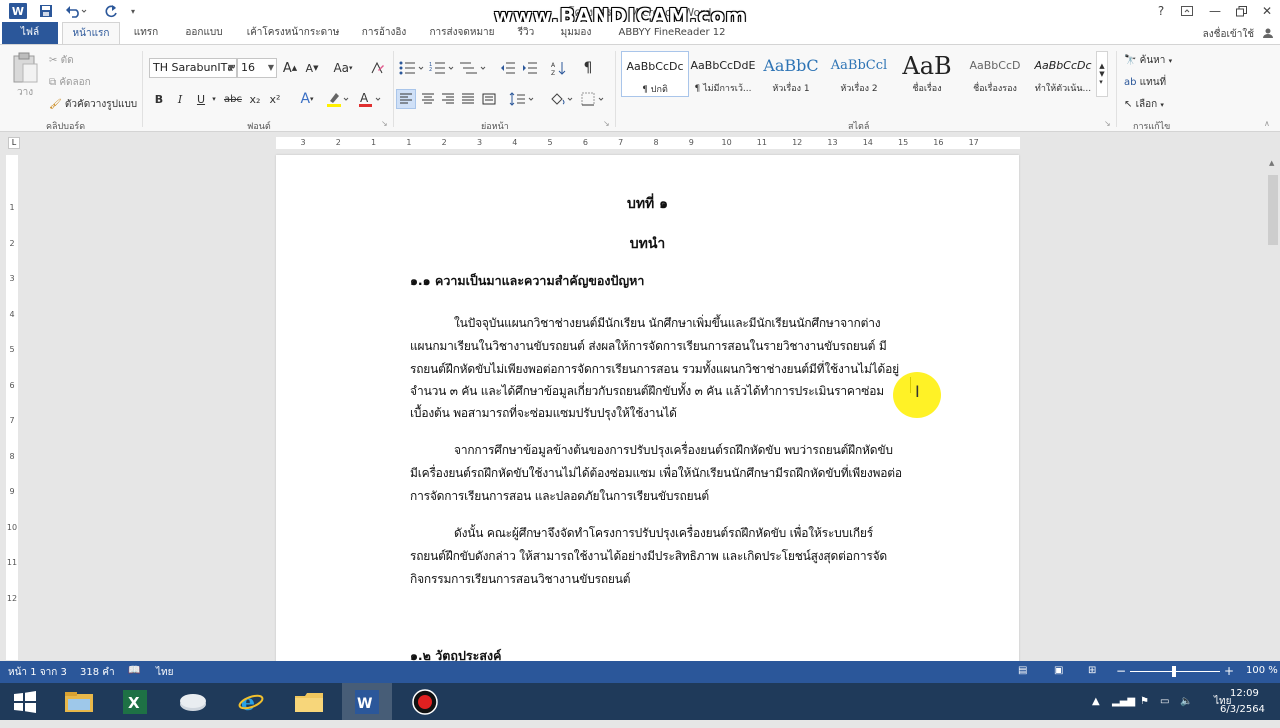 The image size is (1280, 728). I want to click on align-center-icon, so click(428, 99).